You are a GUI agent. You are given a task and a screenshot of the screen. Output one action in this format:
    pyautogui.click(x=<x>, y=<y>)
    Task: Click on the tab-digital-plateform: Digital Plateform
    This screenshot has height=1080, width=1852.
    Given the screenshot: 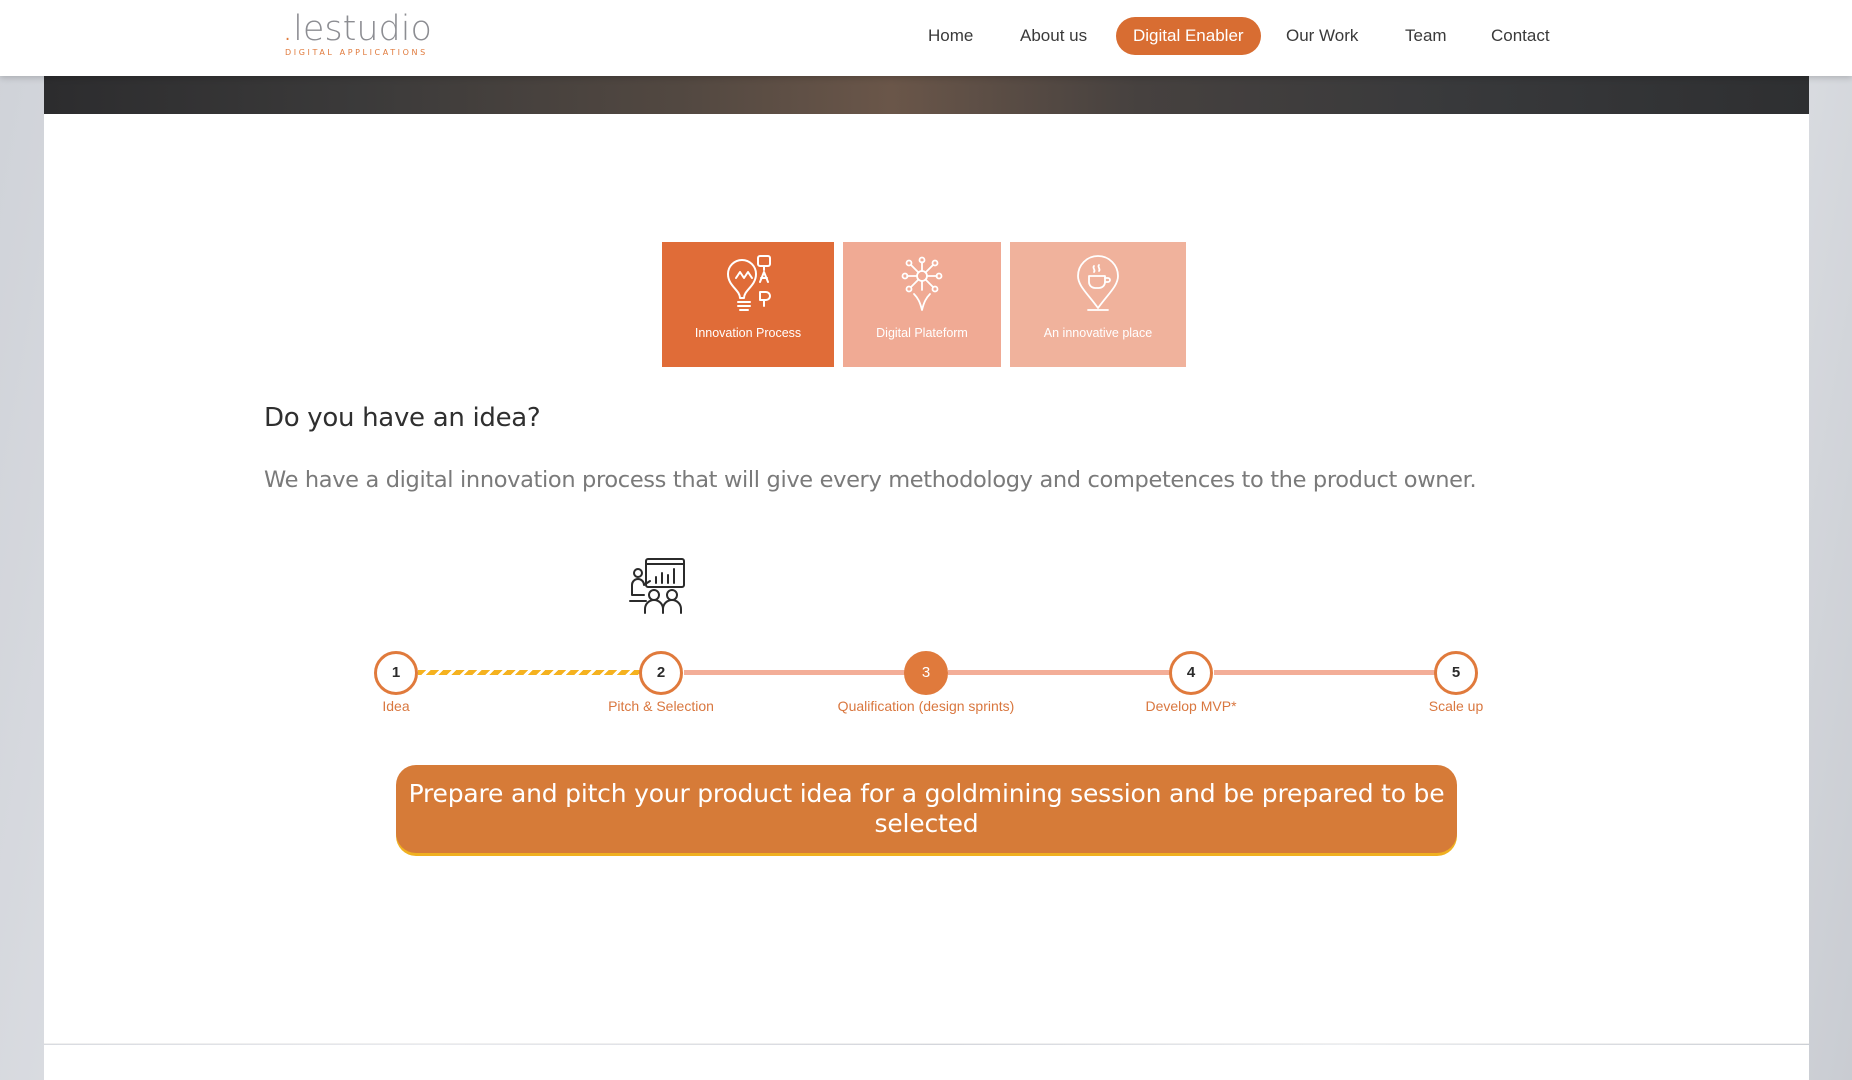 What is the action you would take?
    pyautogui.click(x=922, y=304)
    